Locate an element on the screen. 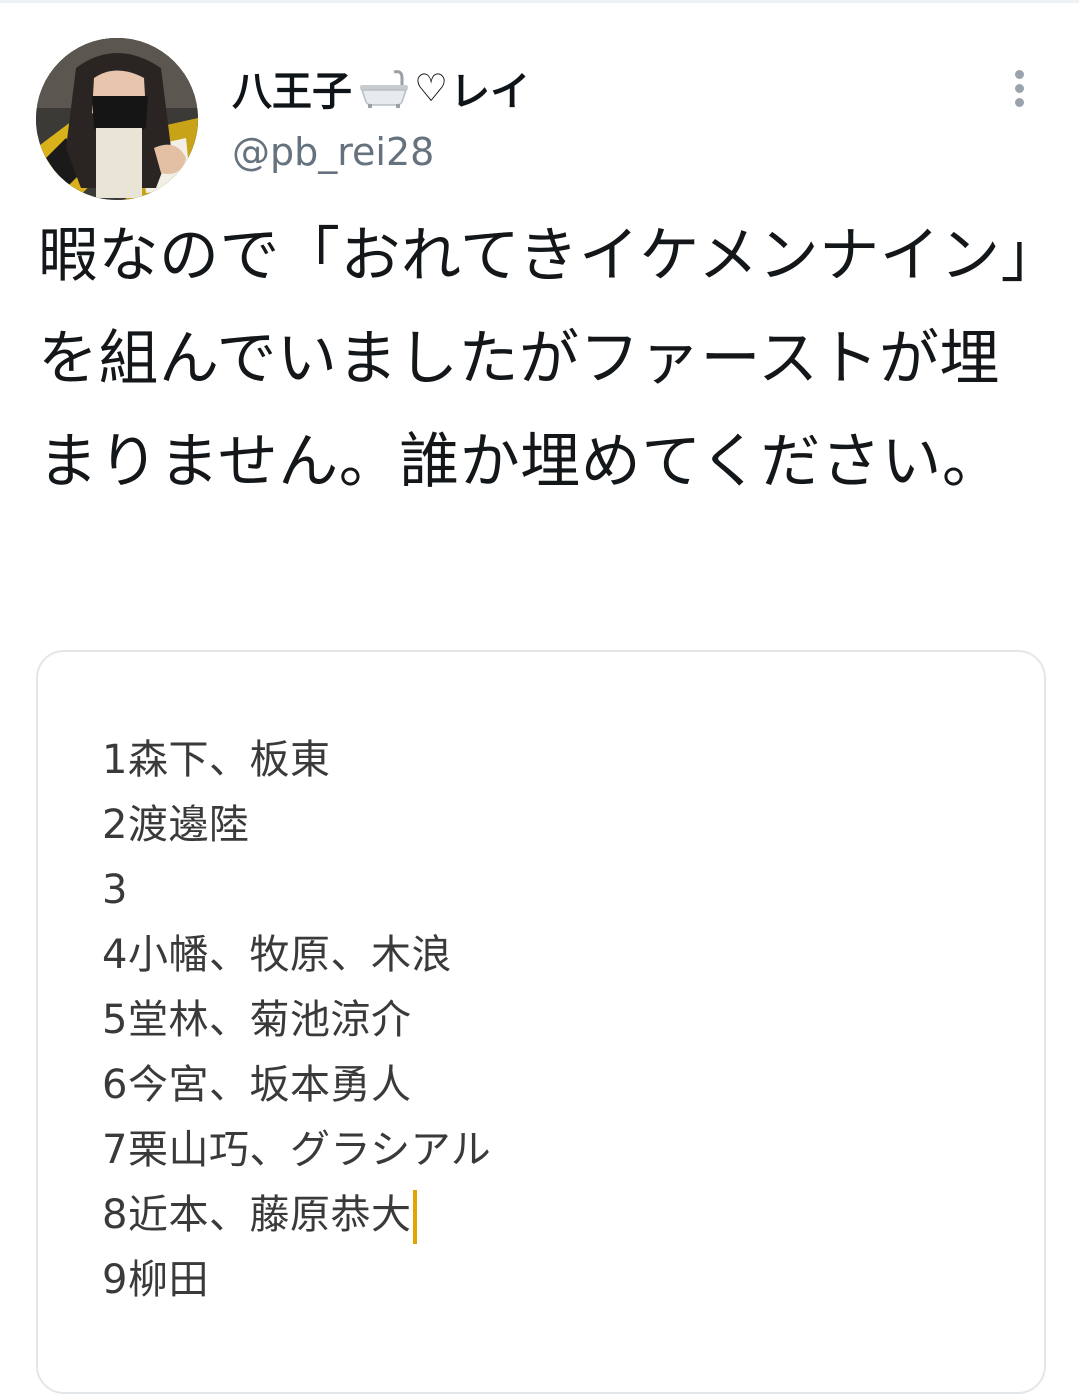  lineup-line: 9柳田 is located at coordinates (155, 1280).